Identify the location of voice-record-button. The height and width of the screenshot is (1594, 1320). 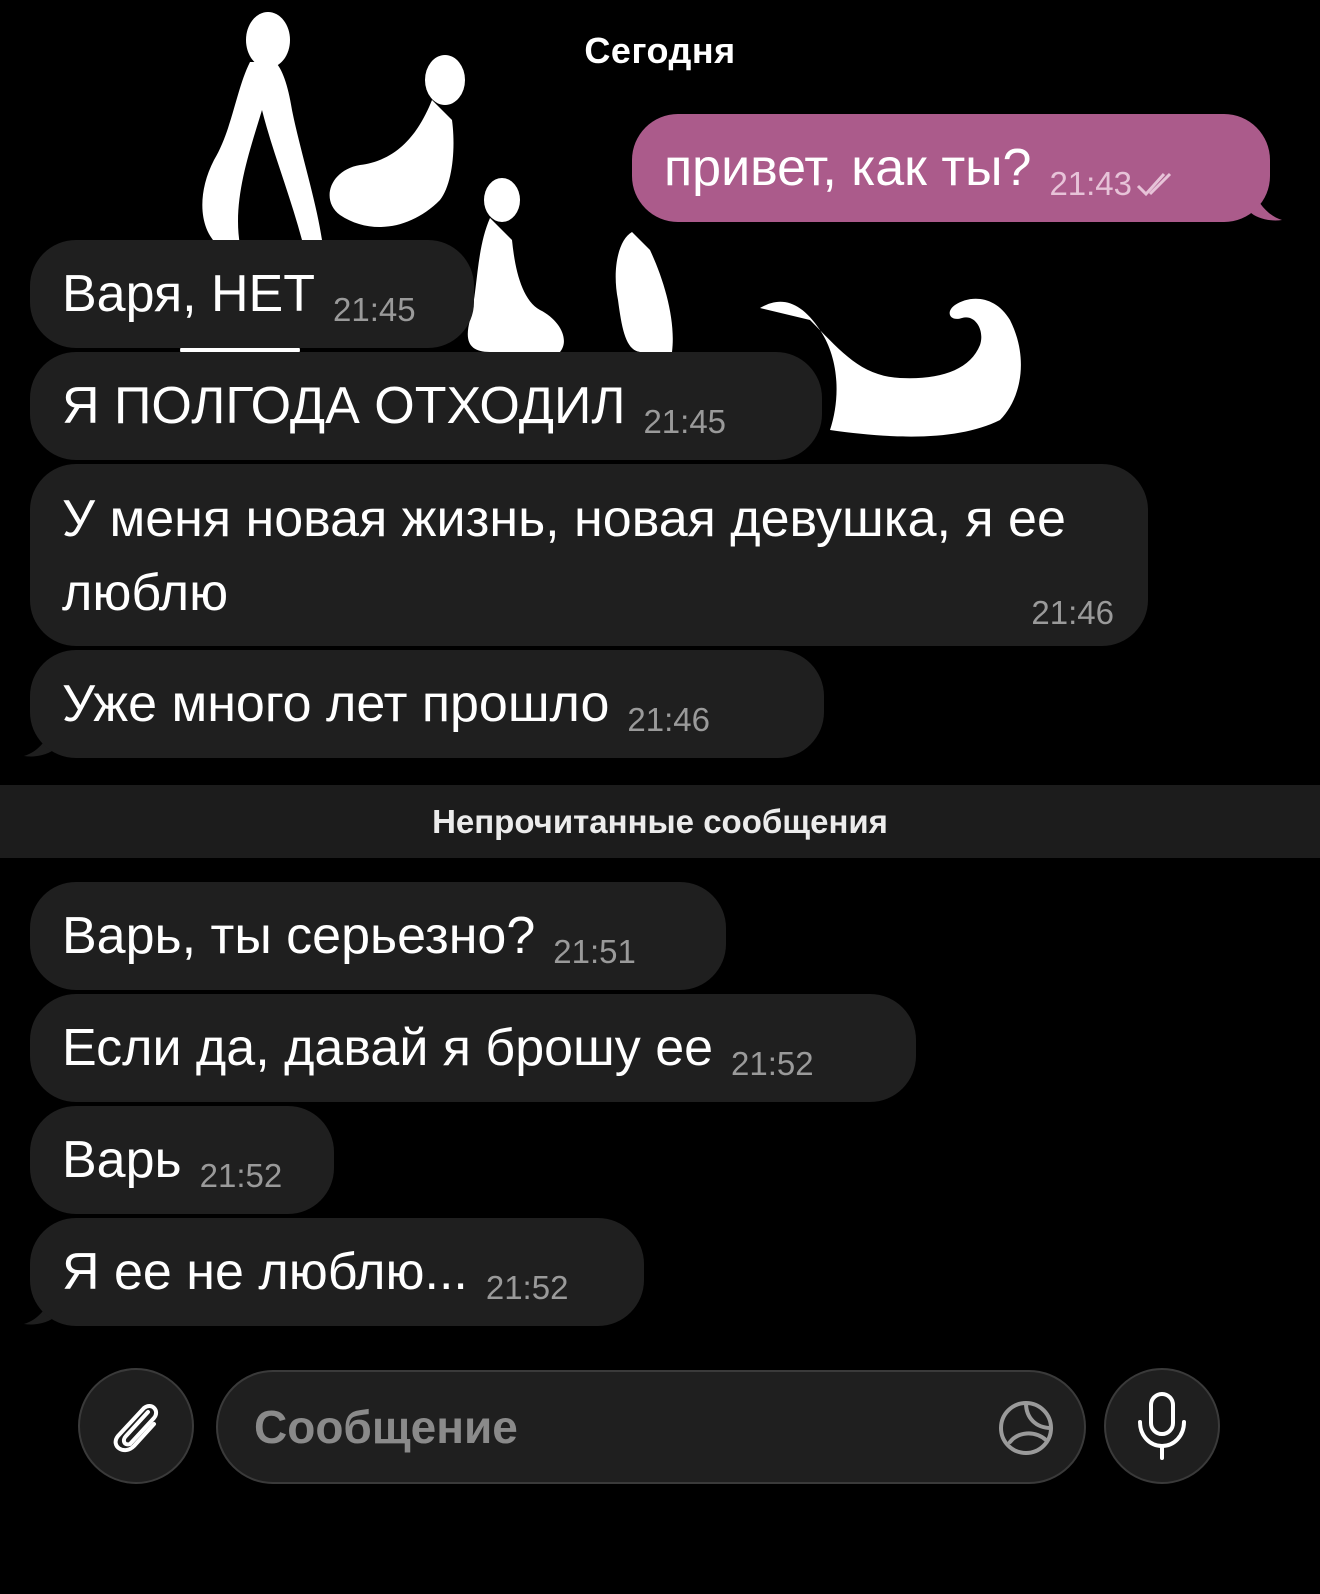
(1162, 1426).